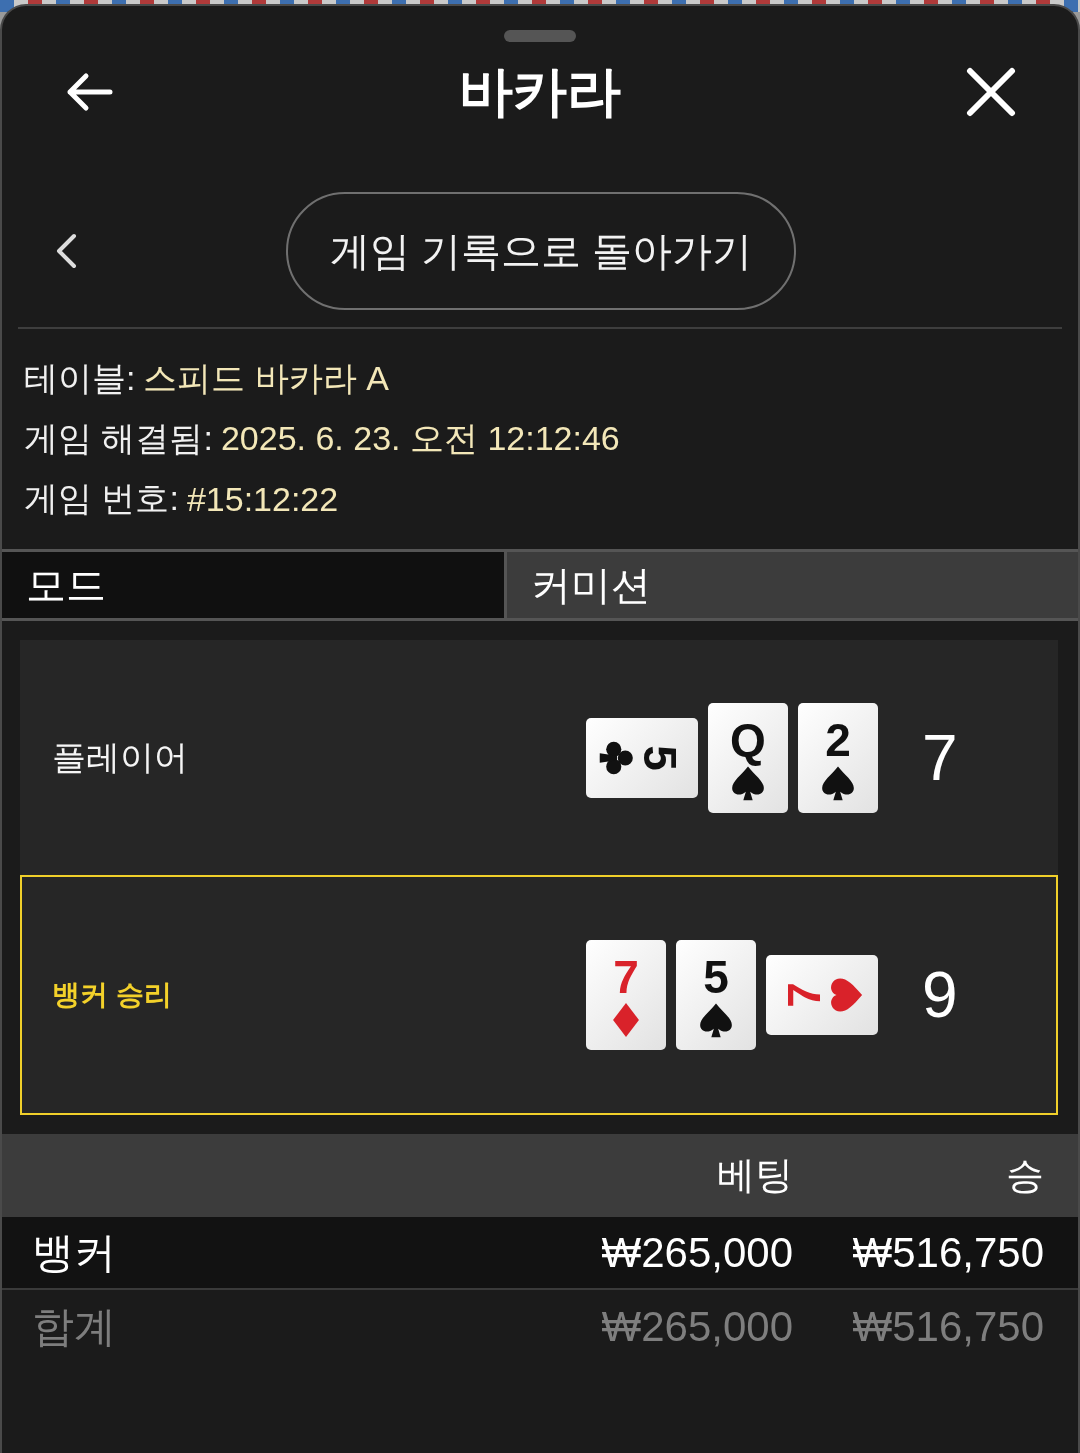 The height and width of the screenshot is (1453, 1080). Describe the element at coordinates (791, 585) in the screenshot. I see `tab: 커미션` at that location.